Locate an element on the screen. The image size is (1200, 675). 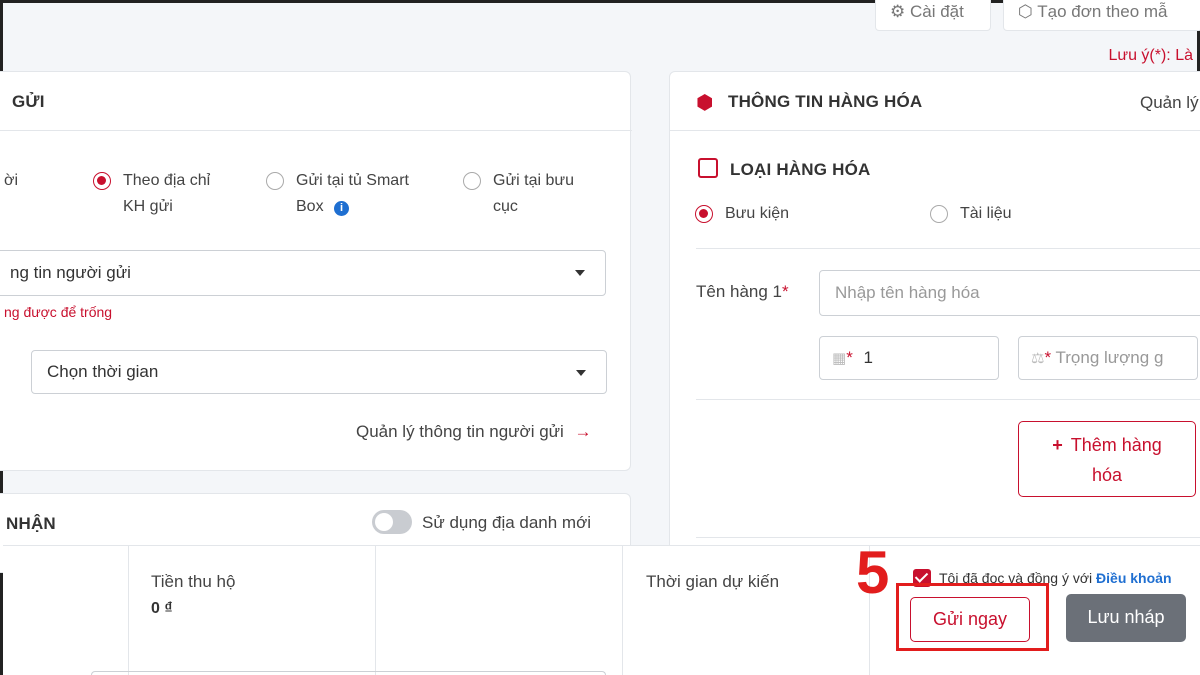
time-select: Chọn thời gian is located at coordinates (319, 372).